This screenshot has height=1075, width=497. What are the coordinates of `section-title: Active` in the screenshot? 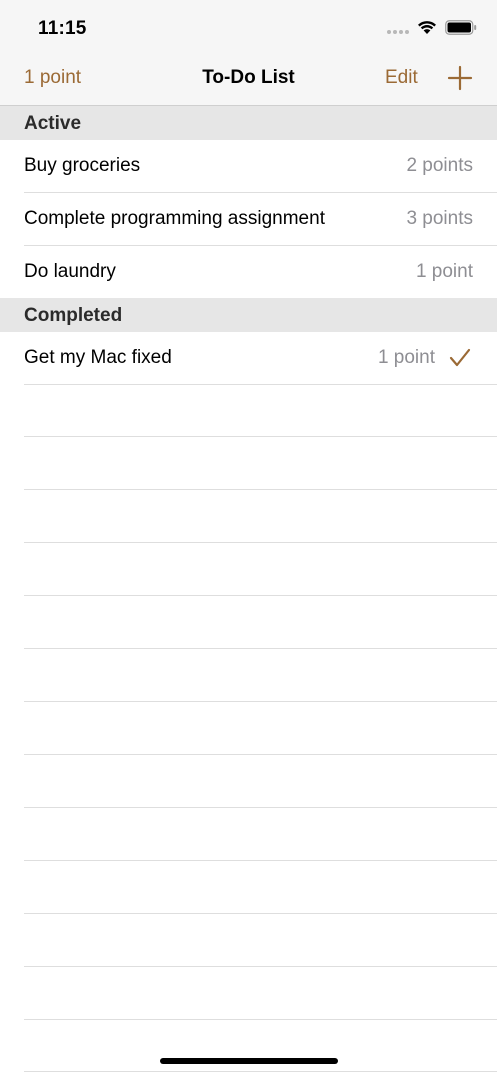 It's located at (53, 123).